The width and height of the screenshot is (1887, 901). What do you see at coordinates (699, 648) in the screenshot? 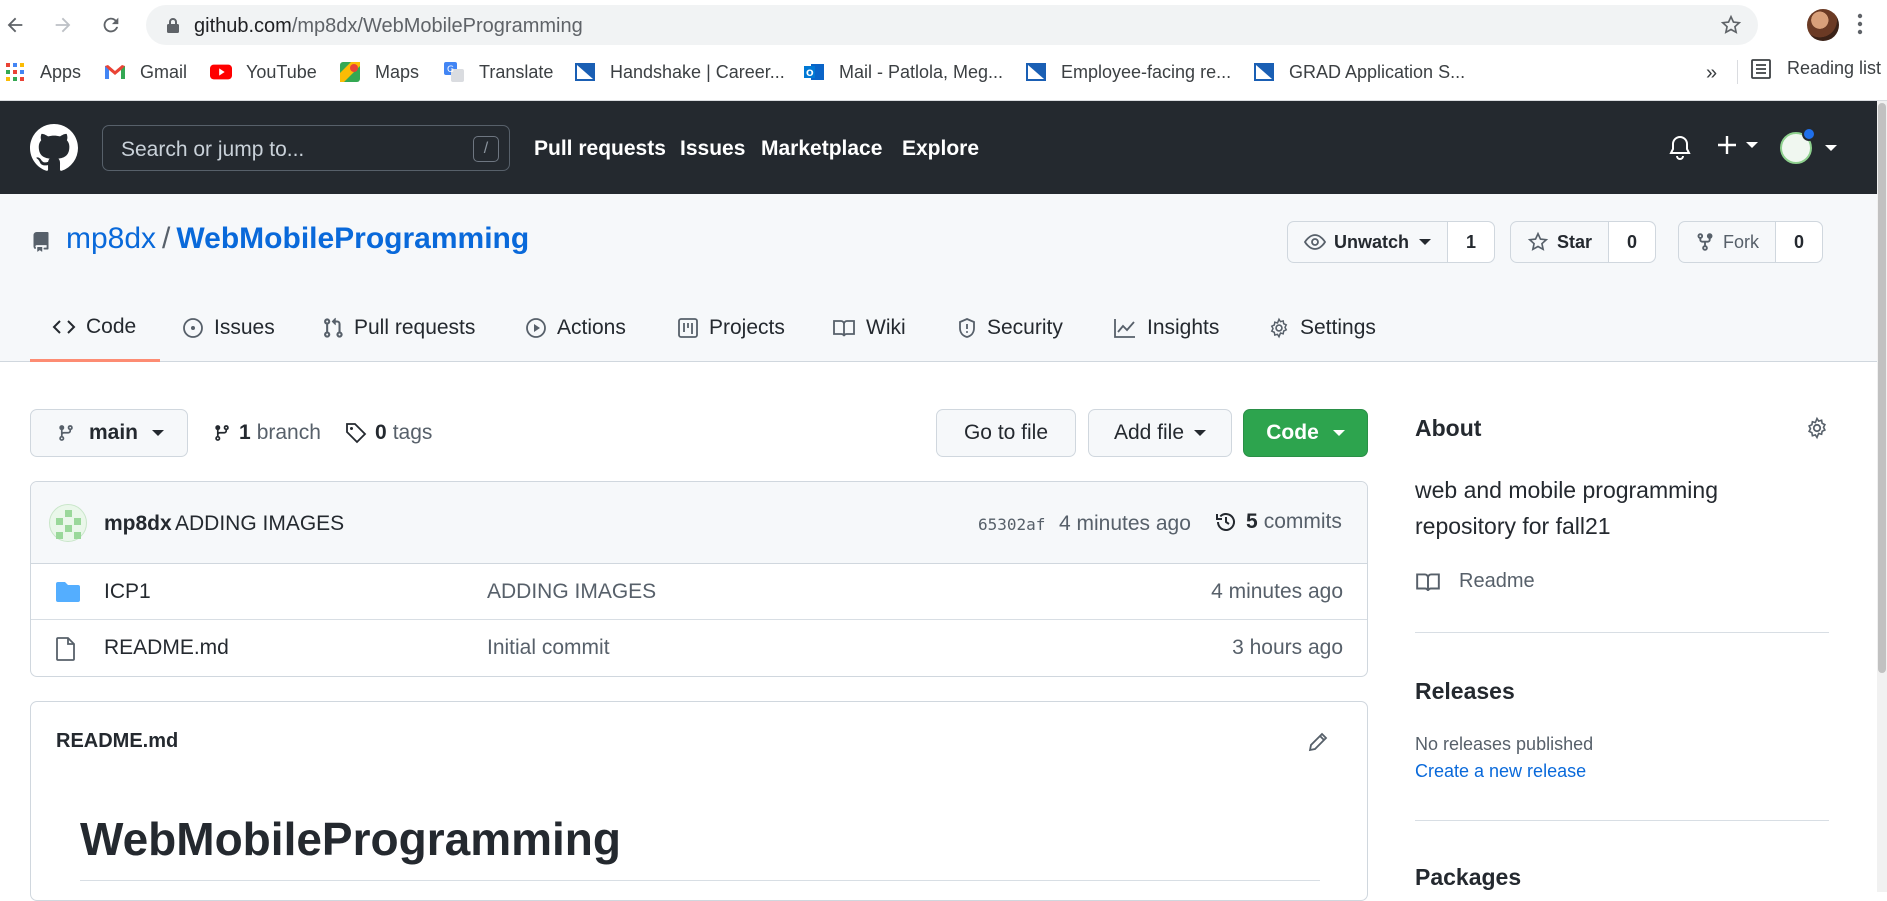
I see `file-row: README.md Initial commit 3 hours ago` at bounding box center [699, 648].